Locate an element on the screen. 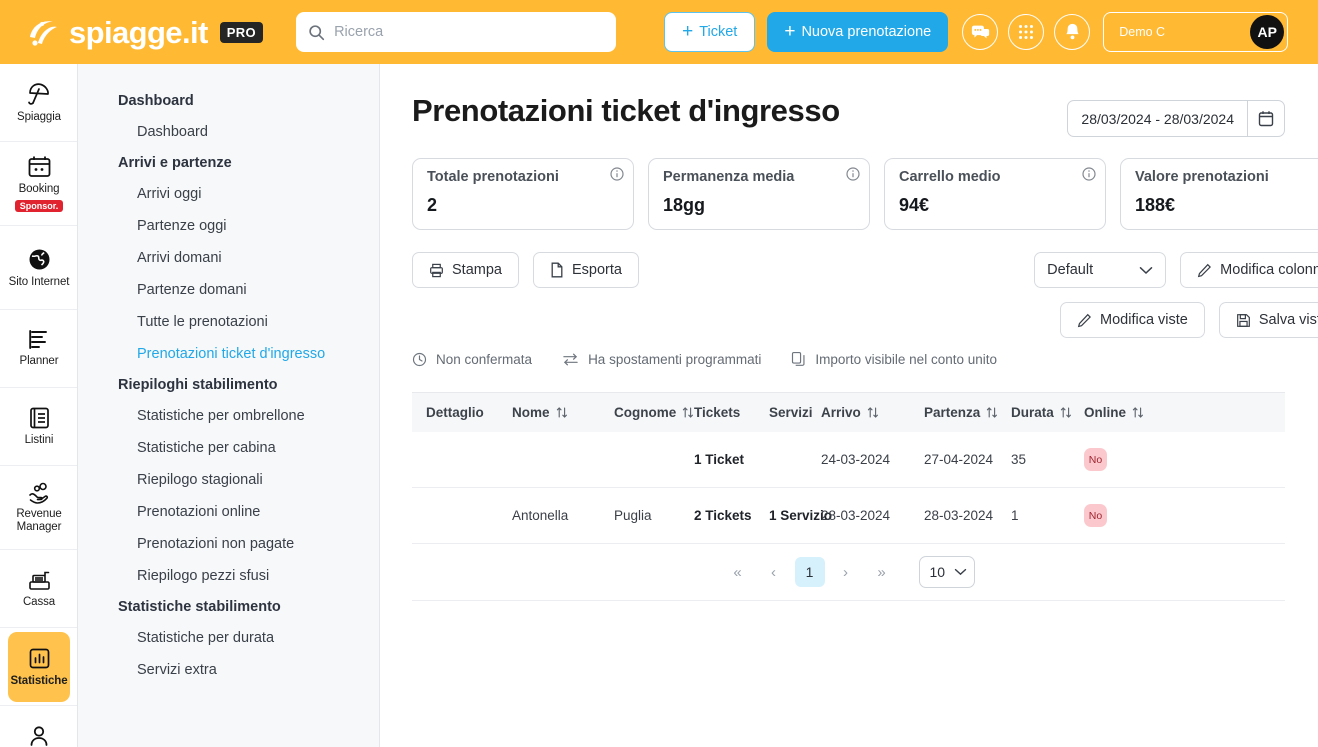 The height and width of the screenshot is (747, 1318). rail-item-clienti: Clienti is located at coordinates (38, 726).